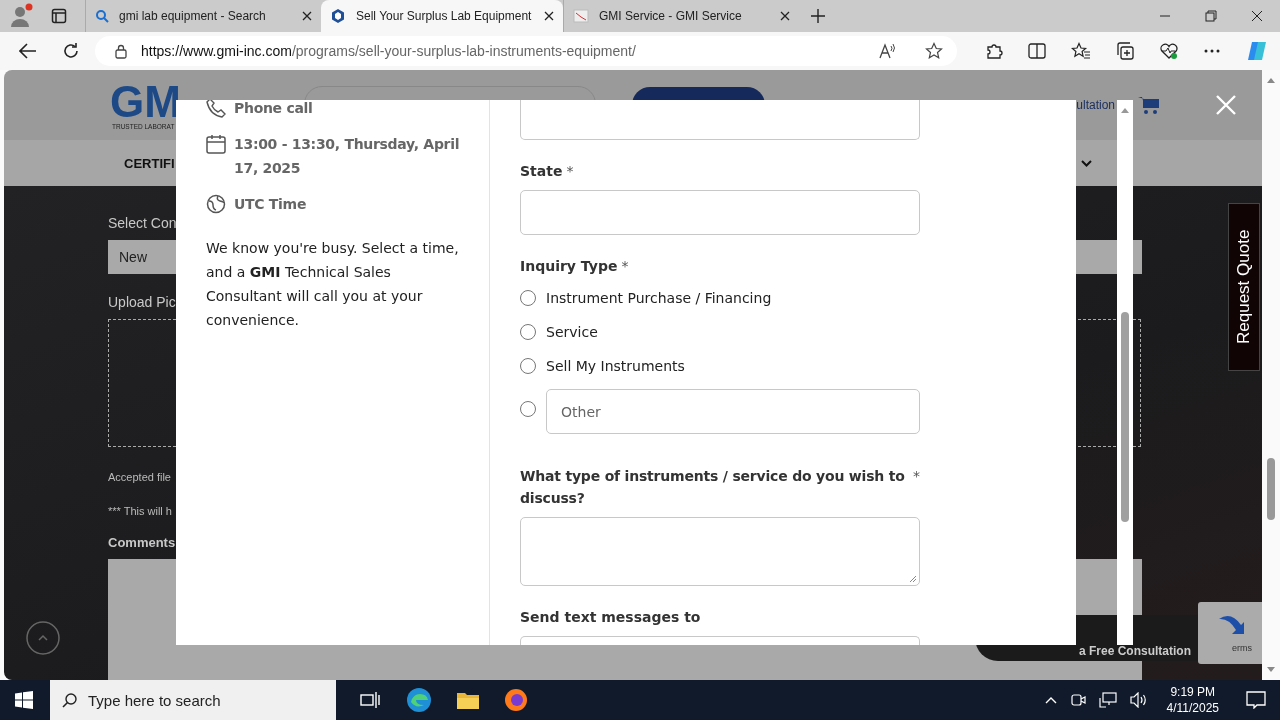  What do you see at coordinates (216, 109) in the screenshot?
I see `phone-icon` at bounding box center [216, 109].